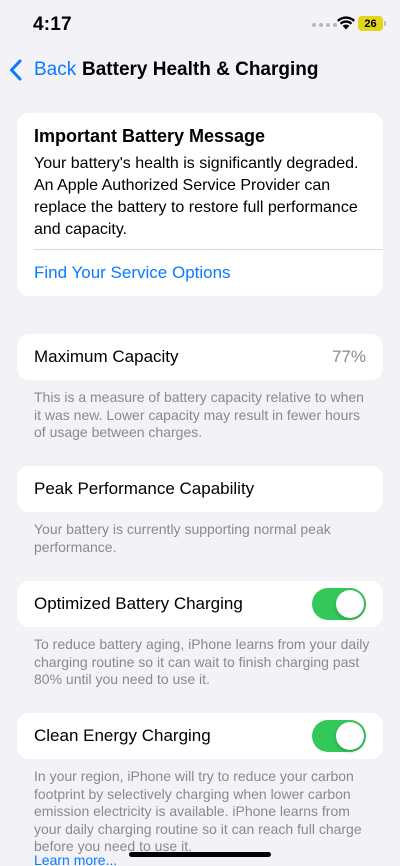 Image resolution: width=400 pixels, height=866 pixels. What do you see at coordinates (138, 603) in the screenshot?
I see `optimized-charging-label: Optimized Battery Charging` at bounding box center [138, 603].